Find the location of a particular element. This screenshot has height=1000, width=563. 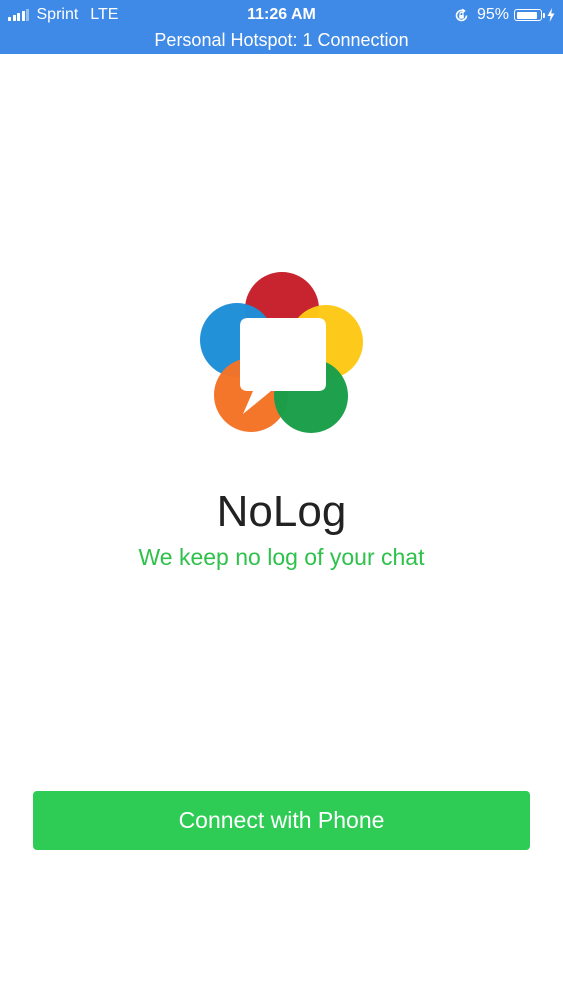

status-row: Sprint LTE 11:26 AM 95% is located at coordinates (281, 15).